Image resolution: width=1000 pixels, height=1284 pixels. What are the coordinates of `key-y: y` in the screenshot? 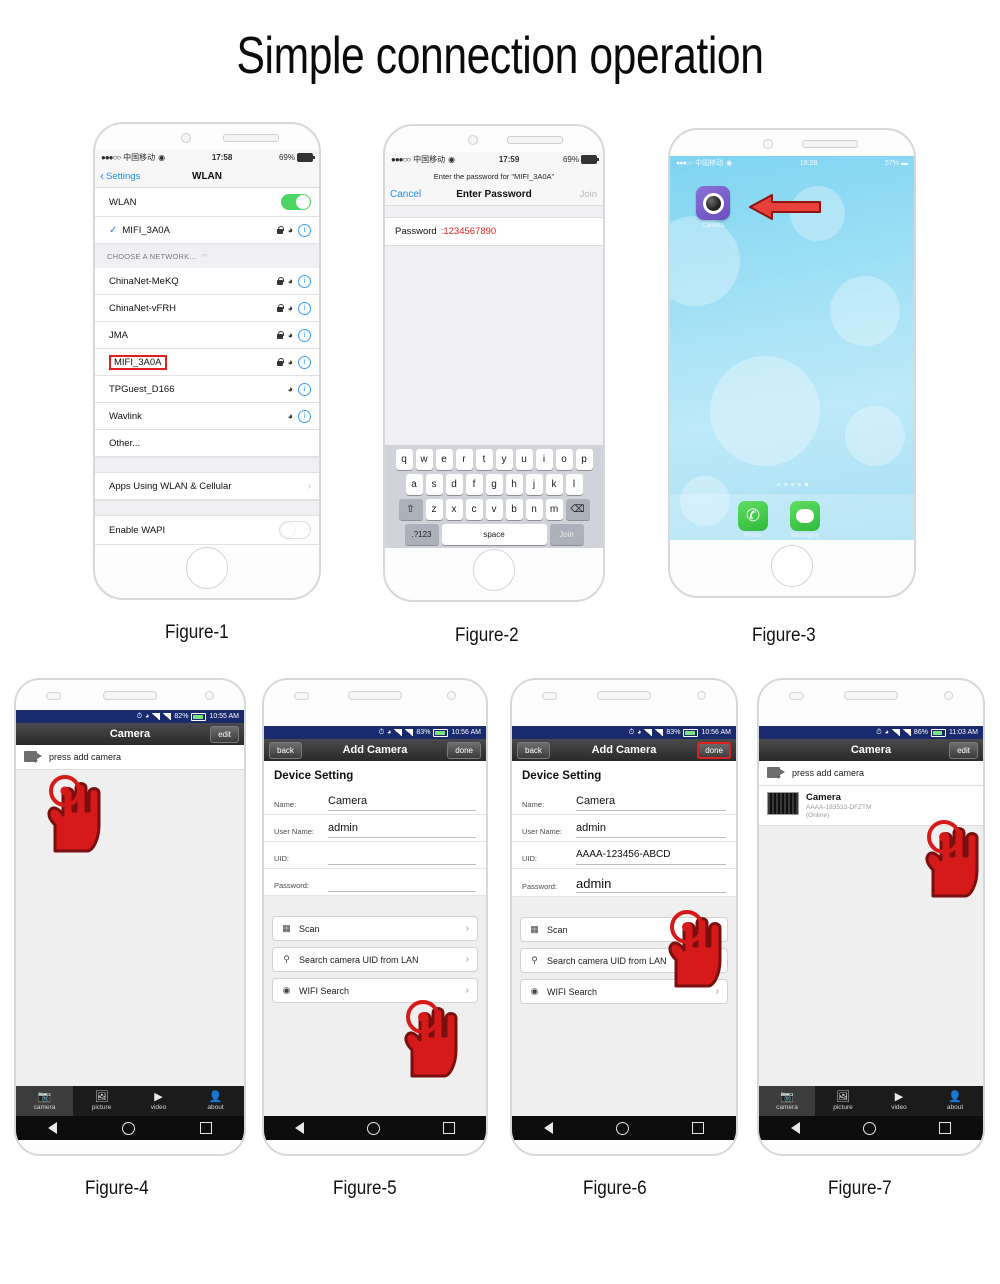 It's located at (504, 459).